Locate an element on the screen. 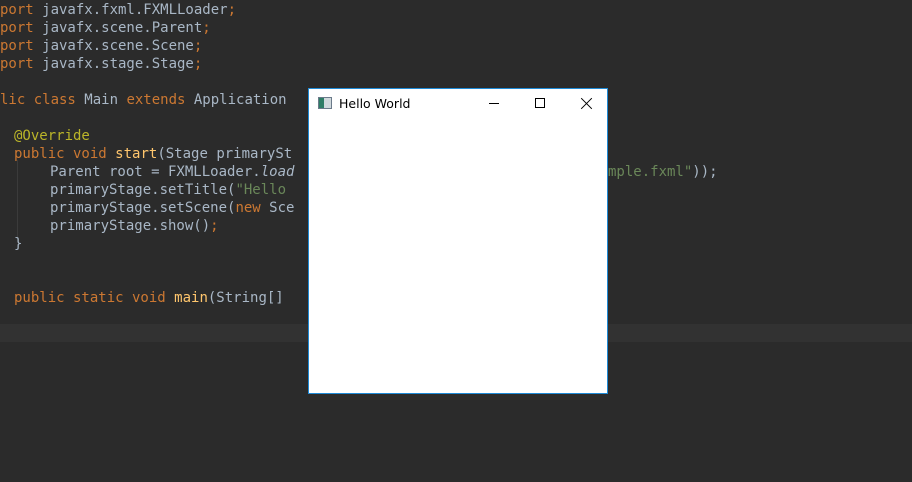 The height and width of the screenshot is (482, 912). code-line-close-brace: } is located at coordinates (18, 244).